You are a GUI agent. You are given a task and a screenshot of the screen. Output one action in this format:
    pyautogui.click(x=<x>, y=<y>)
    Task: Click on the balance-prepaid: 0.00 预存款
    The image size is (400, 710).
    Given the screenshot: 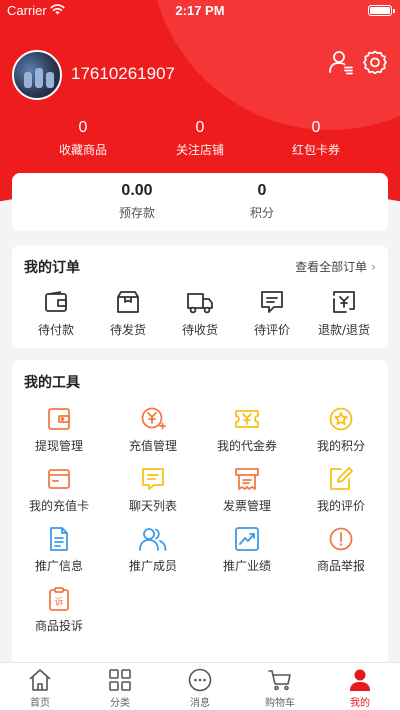 What is the action you would take?
    pyautogui.click(x=137, y=201)
    